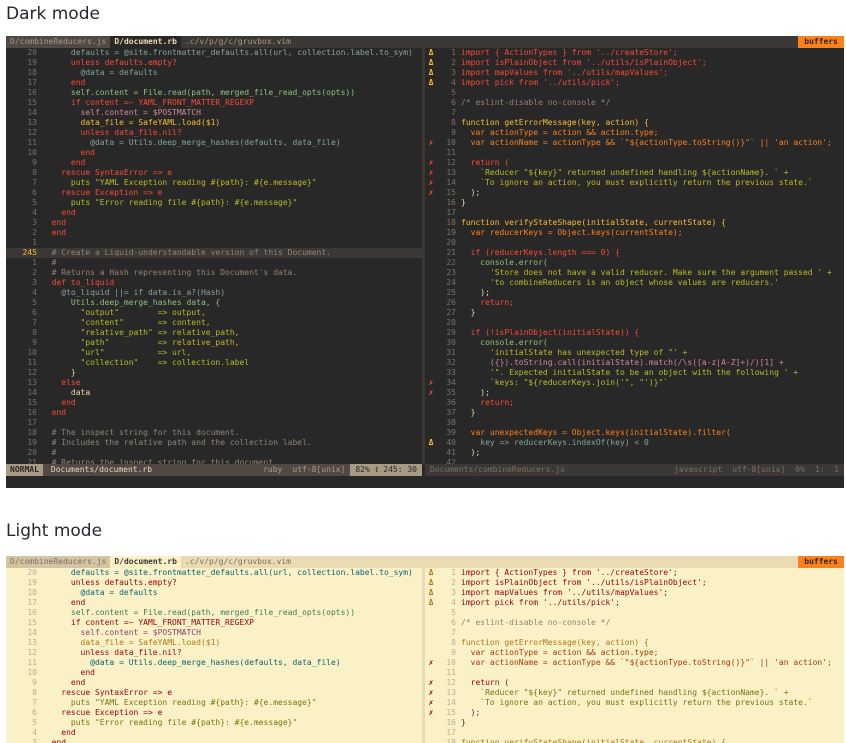 The width and height of the screenshot is (846, 743). Describe the element at coordinates (214, 633) in the screenshot. I see `code-line: 14 self.content = $POSTMATCH` at that location.